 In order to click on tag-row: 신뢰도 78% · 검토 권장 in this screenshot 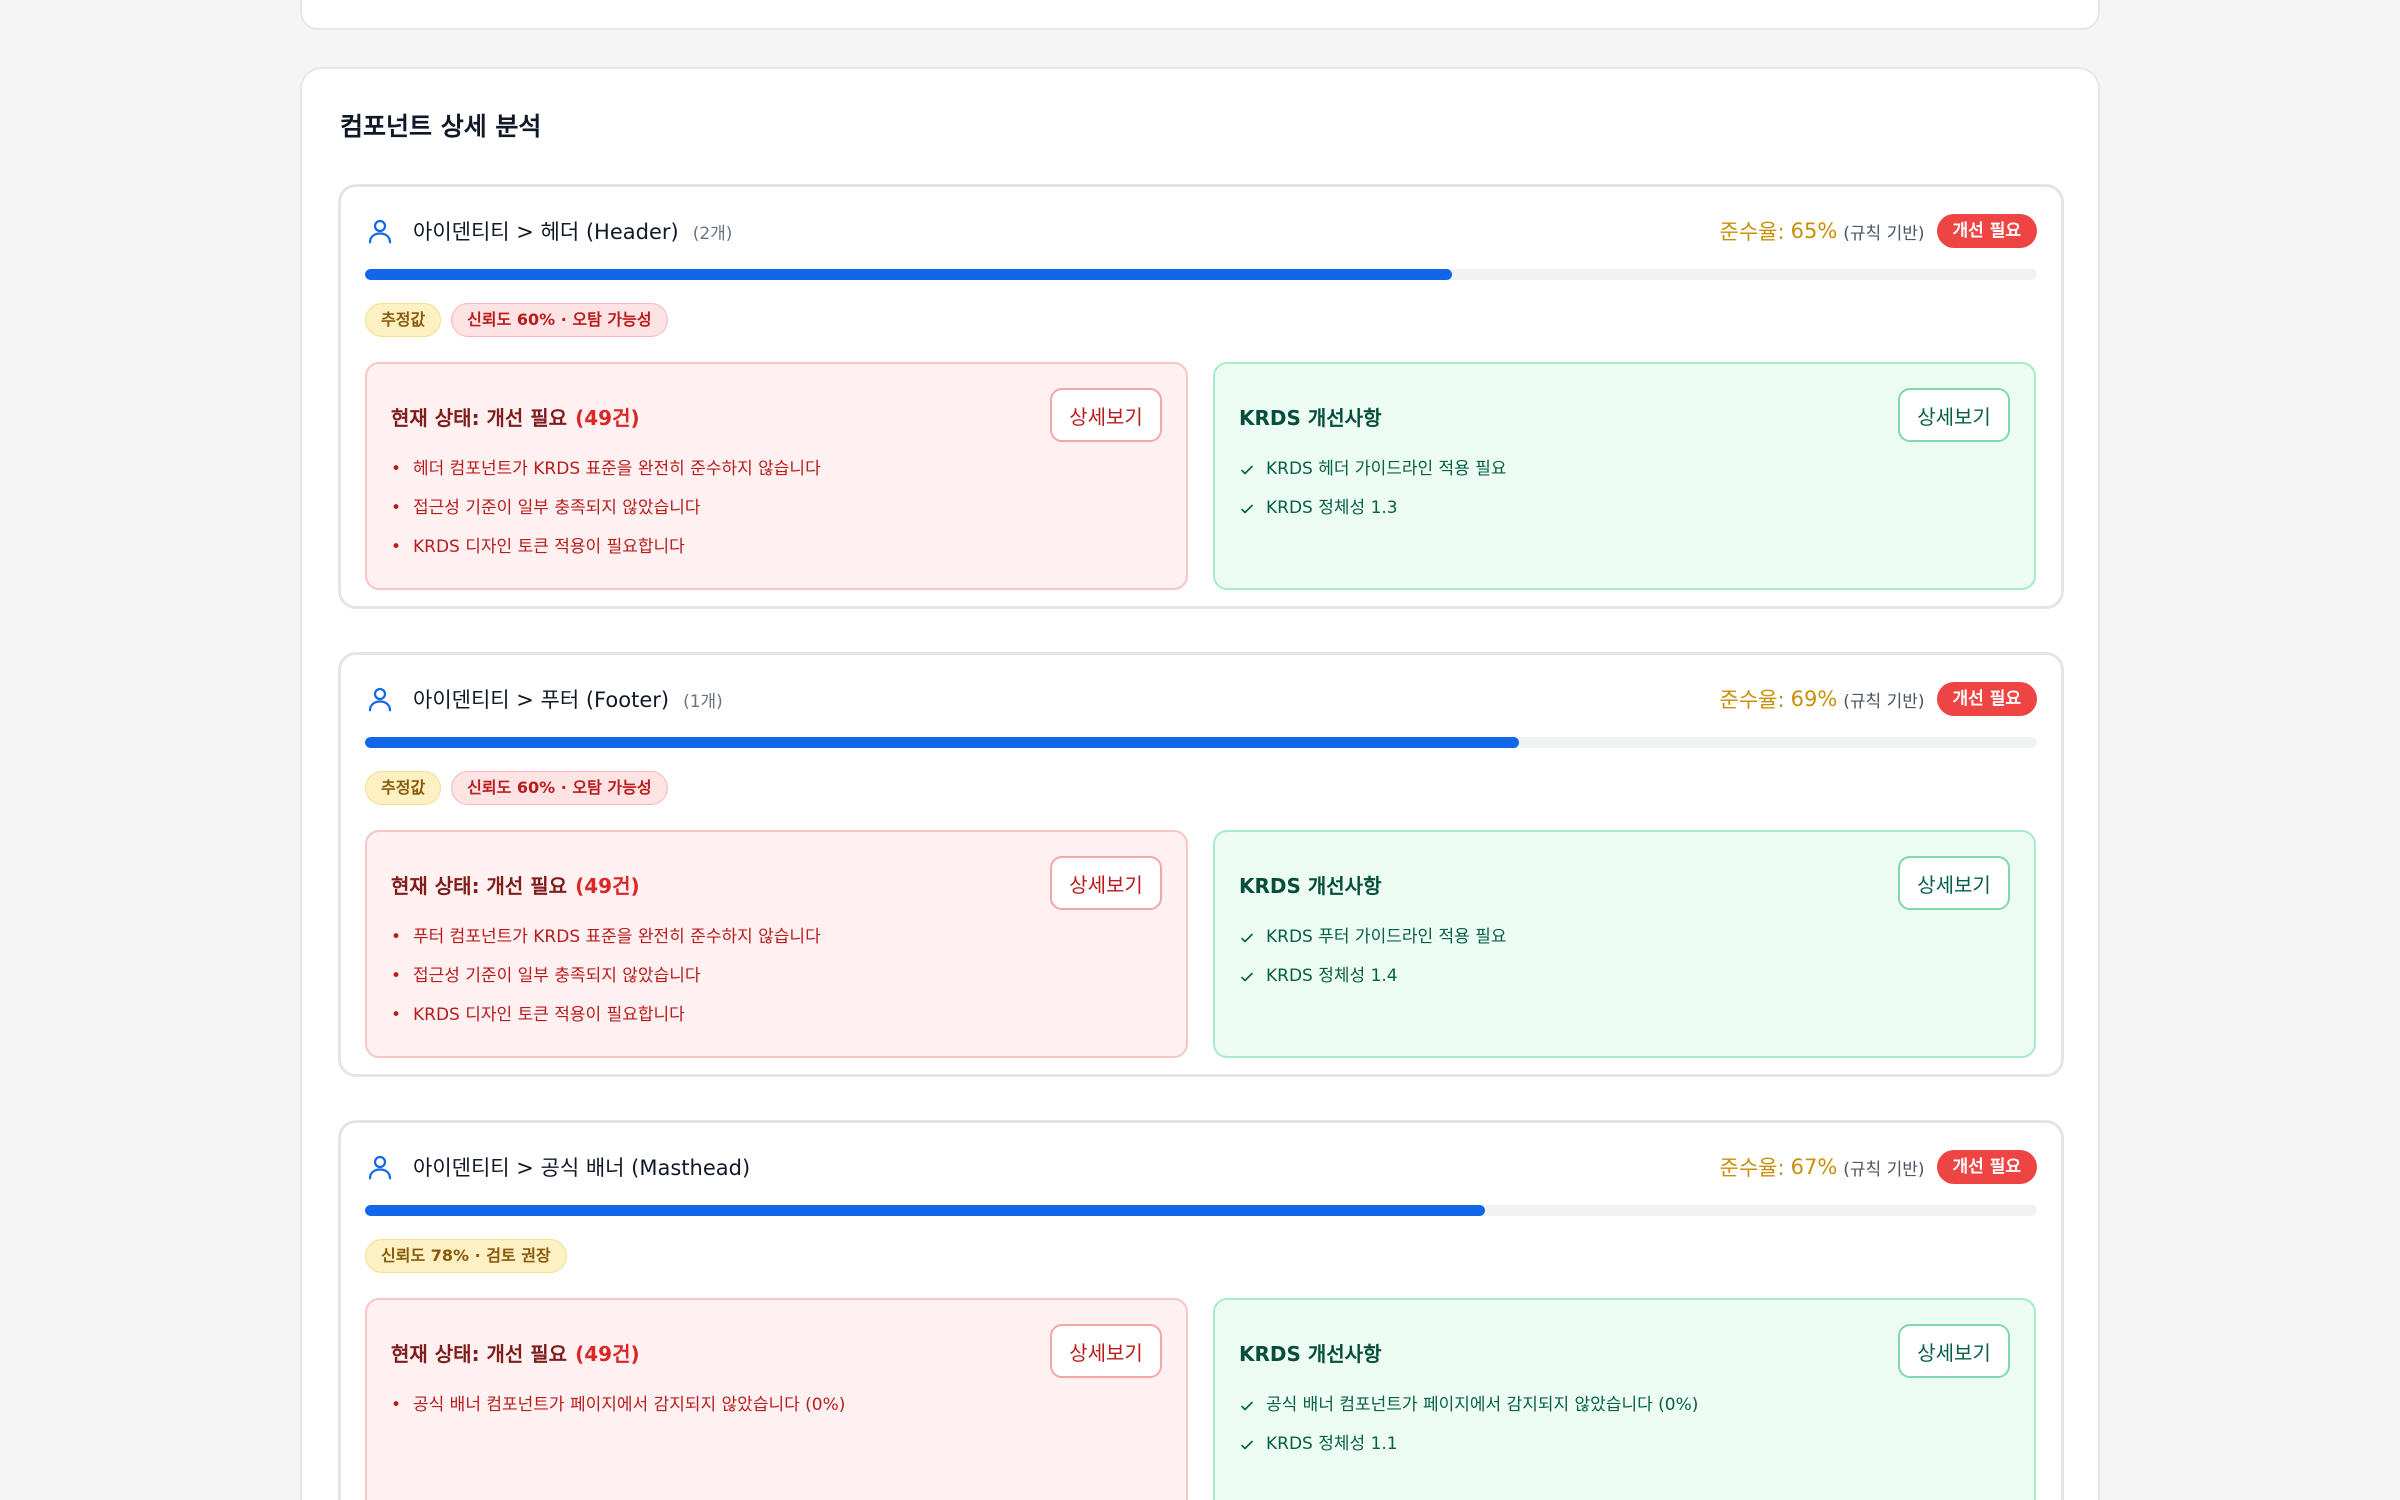, I will do `click(466, 1256)`.